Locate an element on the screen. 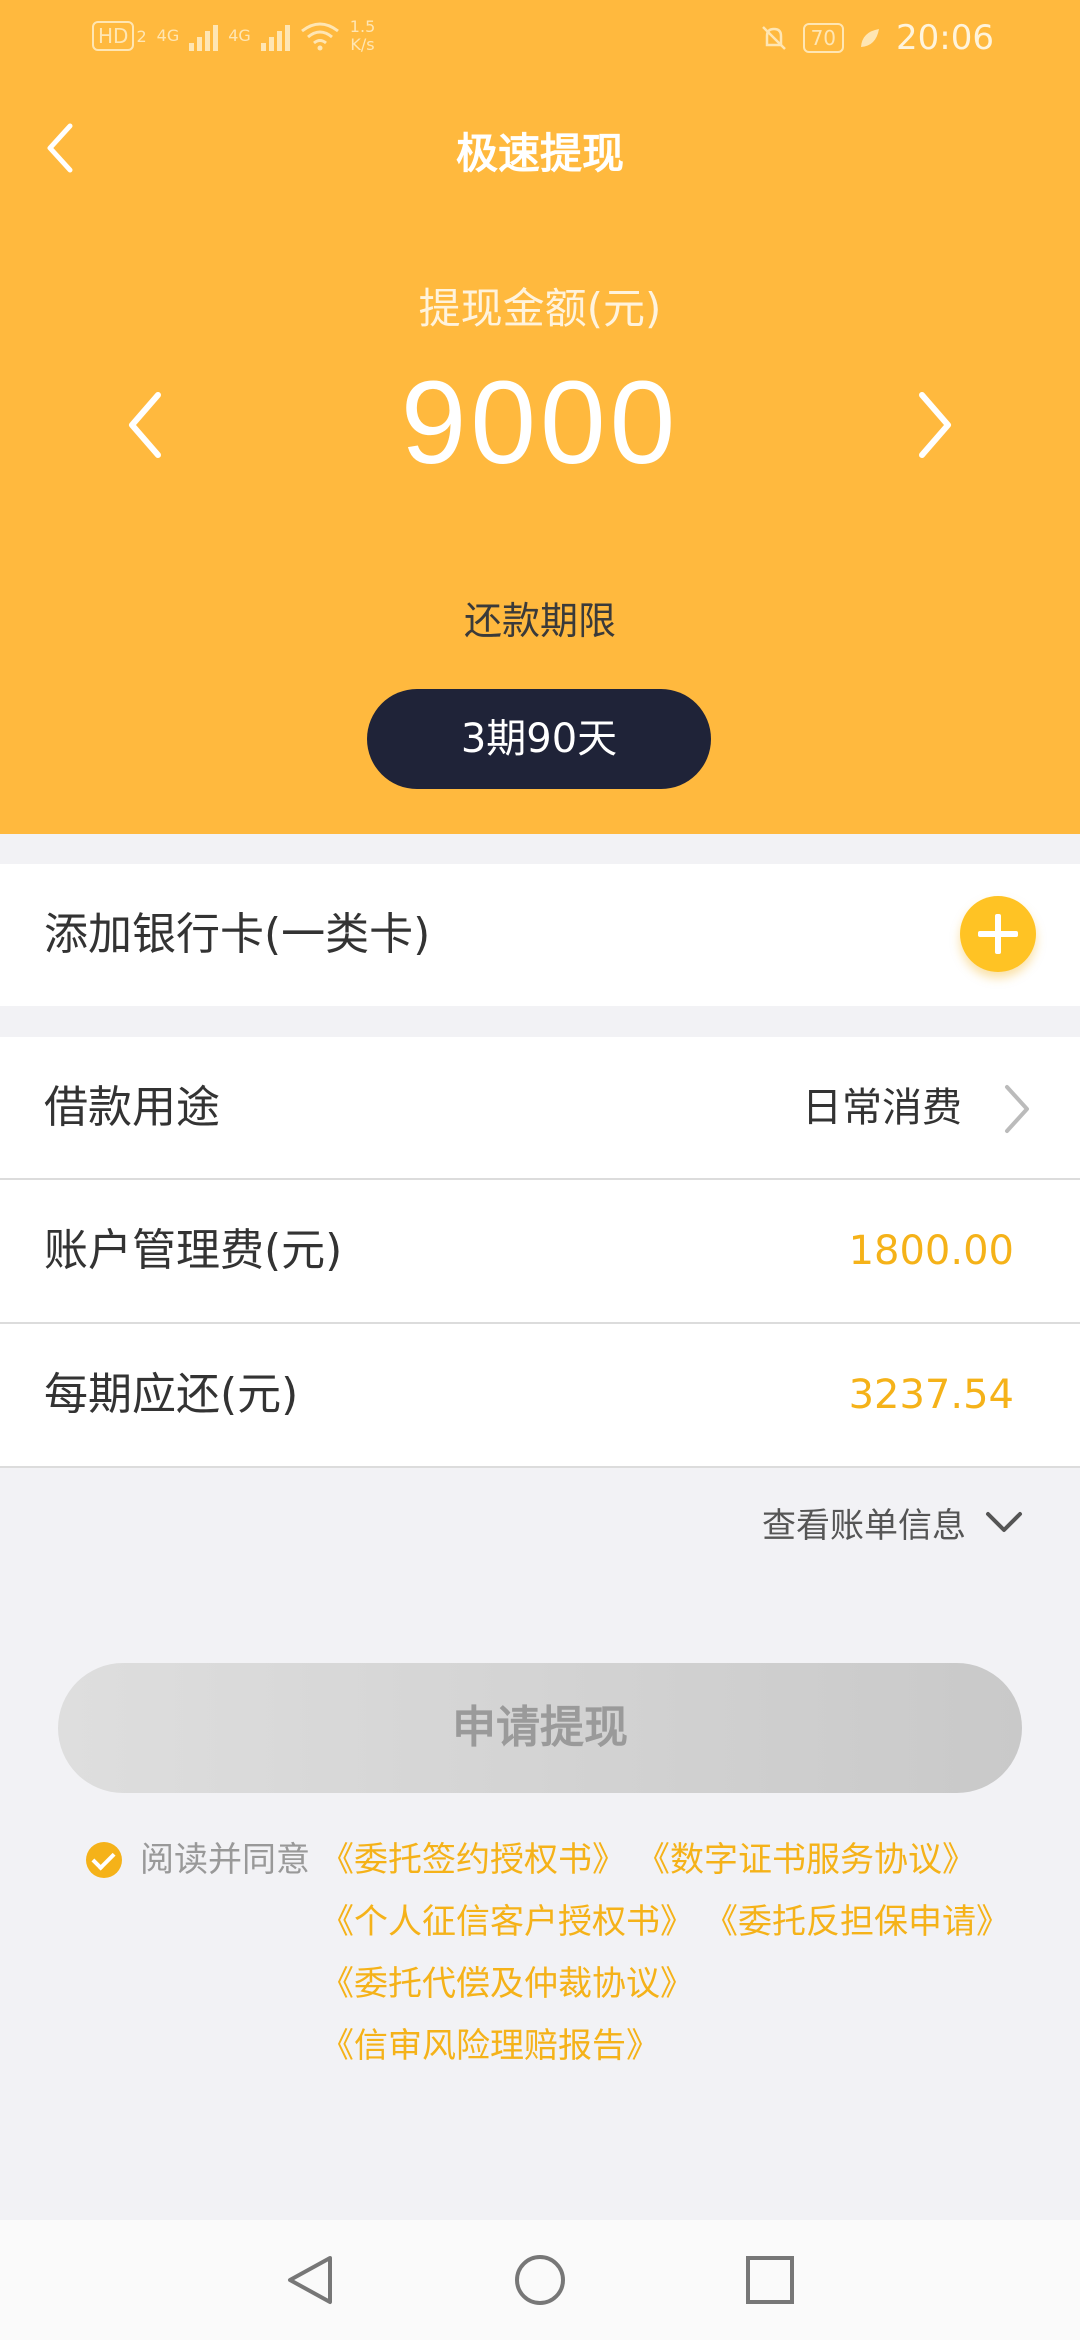 Image resolution: width=1080 pixels, height=2340 pixels. management-fee-row: 账户管理费(元) 1800.00 is located at coordinates (540, 1251).